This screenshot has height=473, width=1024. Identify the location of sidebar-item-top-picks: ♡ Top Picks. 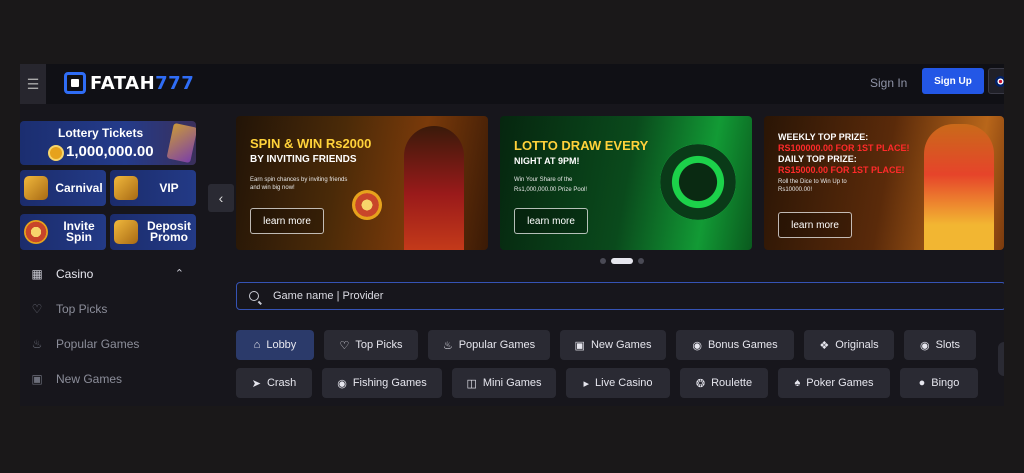
(109, 308).